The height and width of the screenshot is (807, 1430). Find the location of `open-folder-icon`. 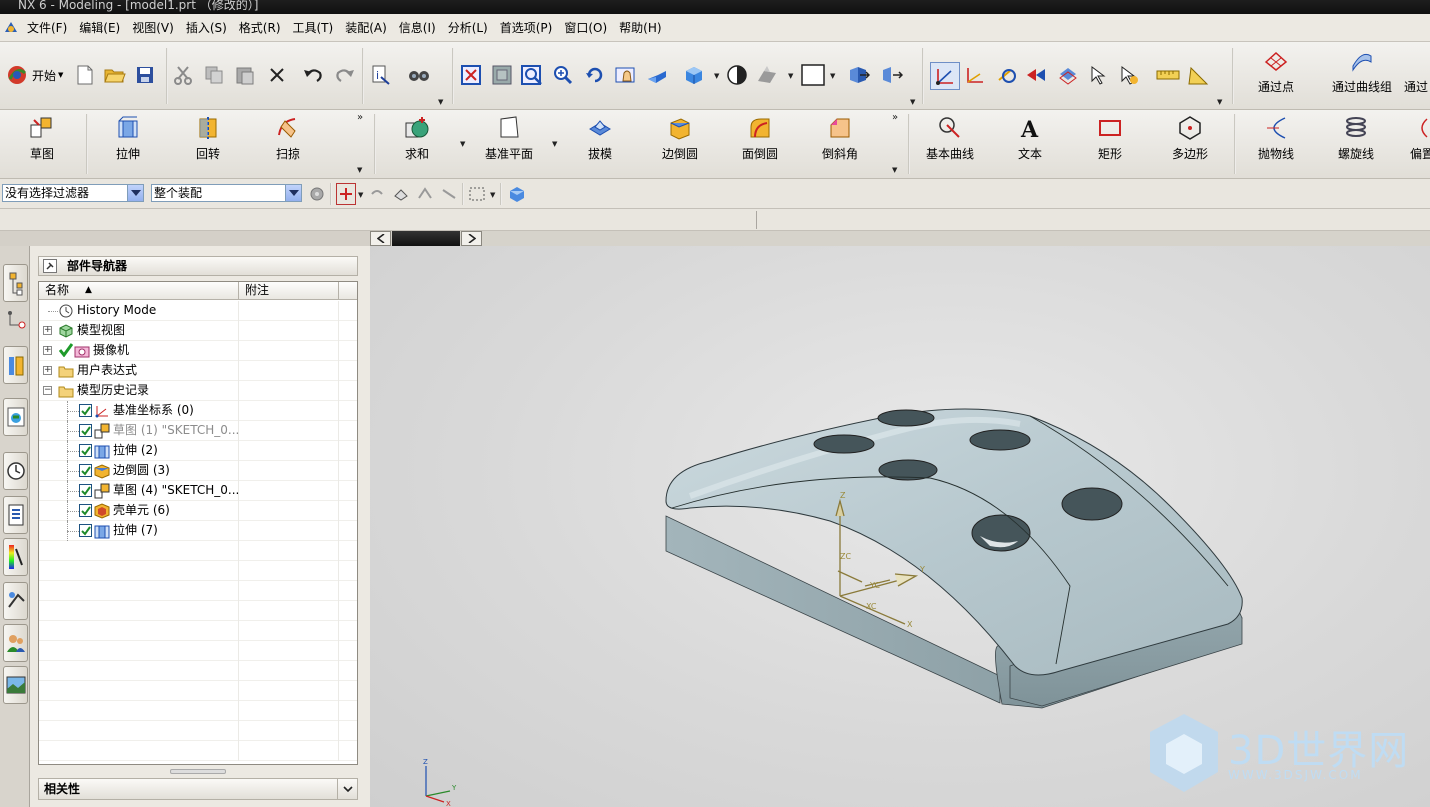

open-folder-icon is located at coordinates (115, 75).